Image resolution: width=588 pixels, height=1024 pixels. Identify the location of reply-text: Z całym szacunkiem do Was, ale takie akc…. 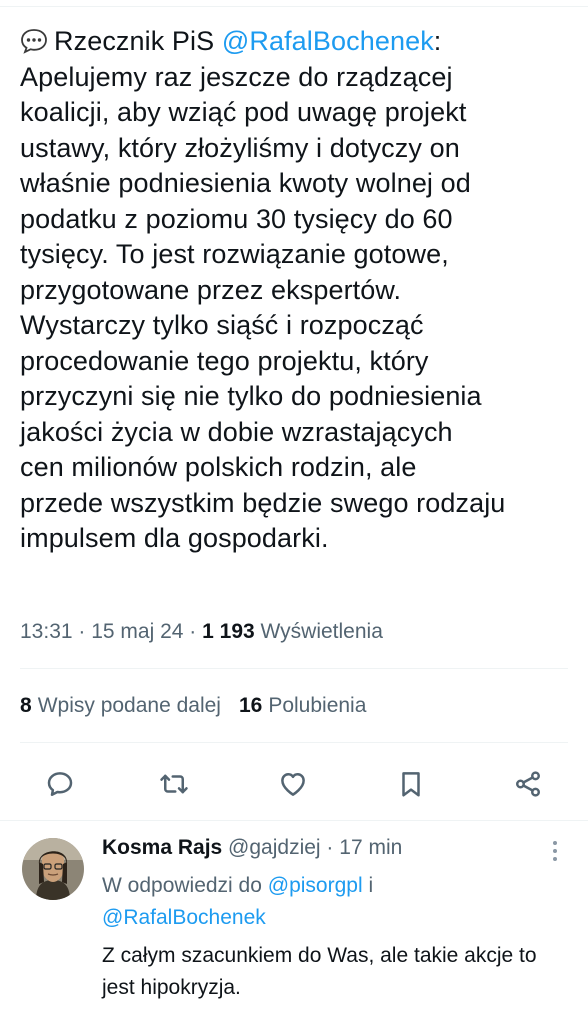
(319, 971).